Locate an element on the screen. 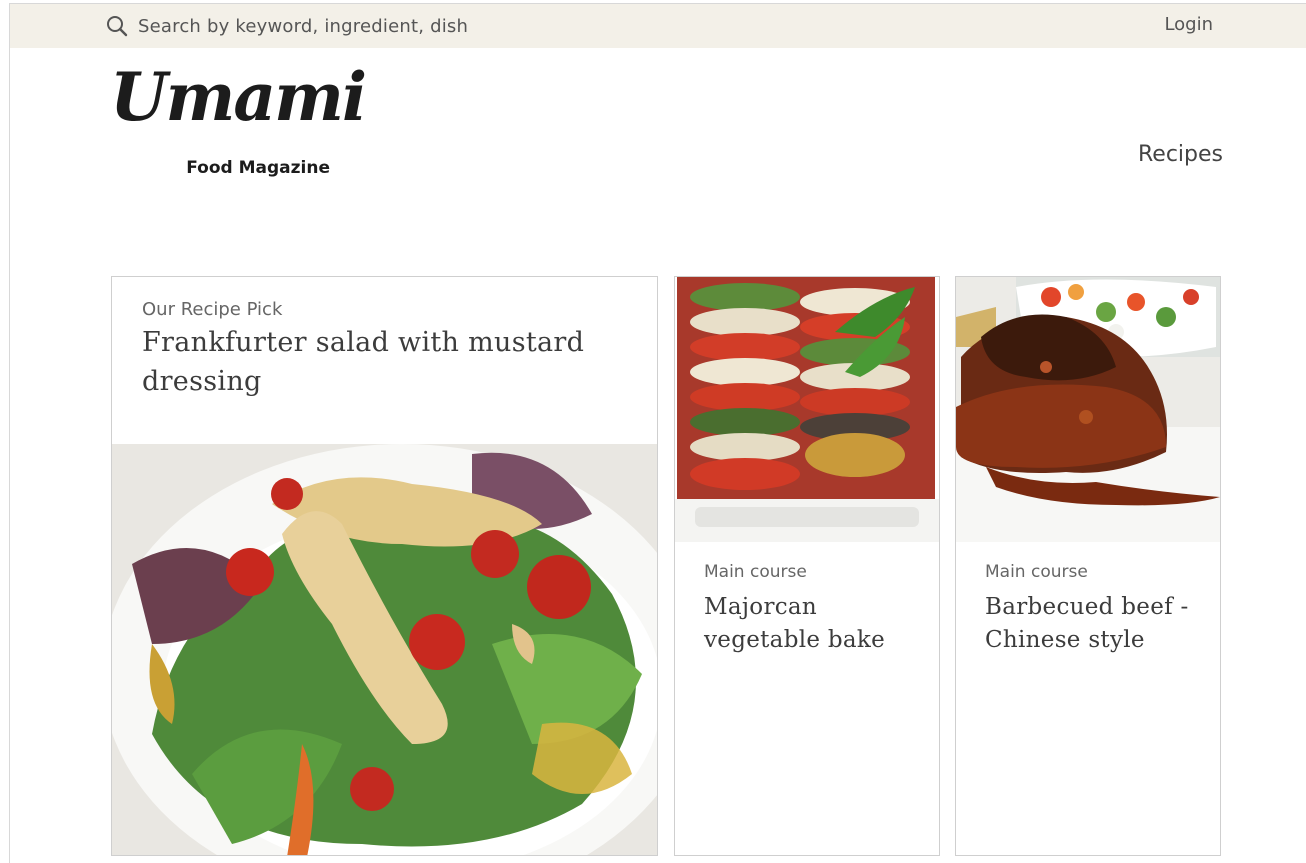 The image size is (1306, 863). search-input: Search by keyword, ingredient, dish is located at coordinates (303, 26).